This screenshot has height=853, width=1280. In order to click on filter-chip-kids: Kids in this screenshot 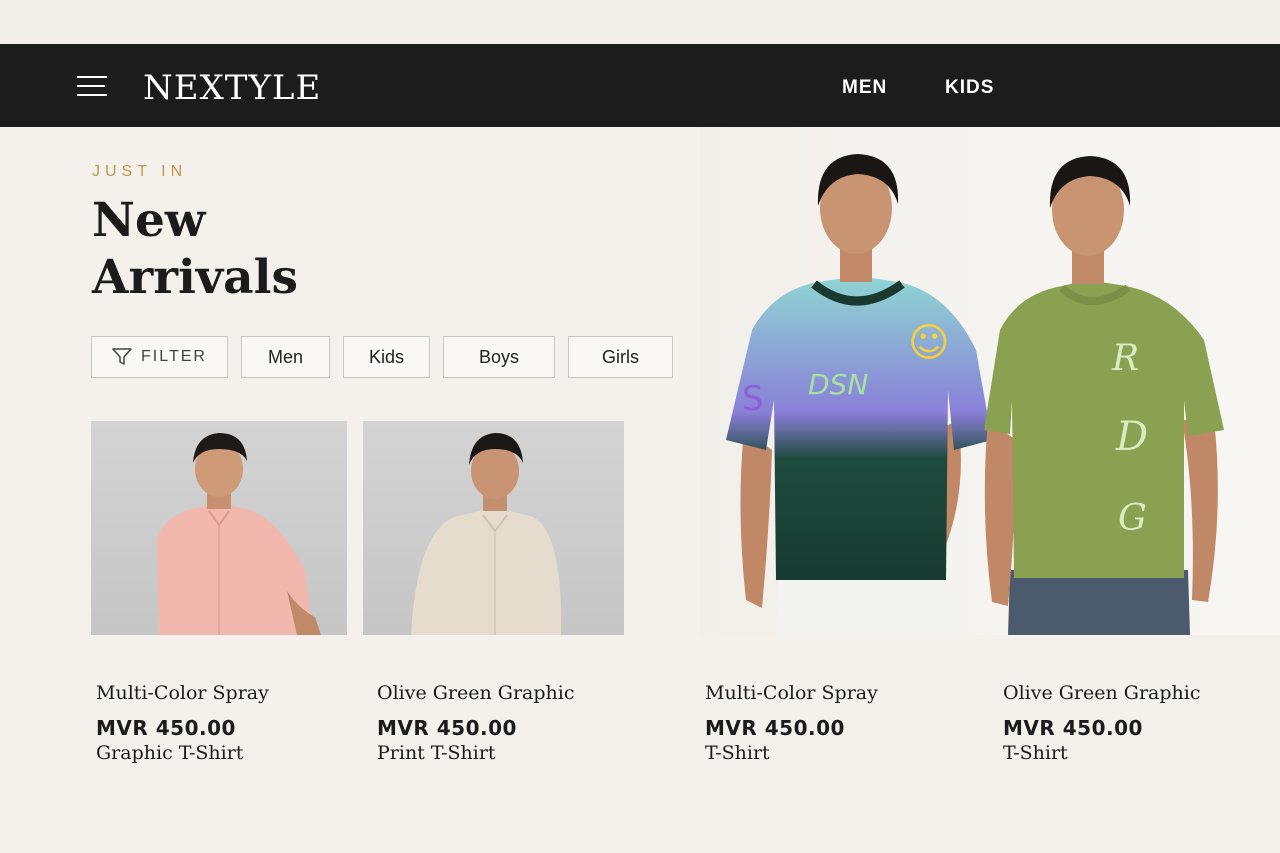, I will do `click(386, 357)`.